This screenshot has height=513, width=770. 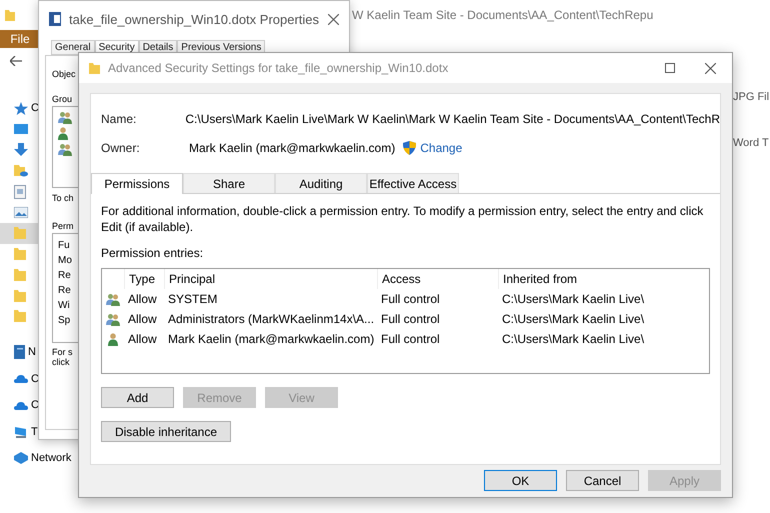 What do you see at coordinates (271, 339) in the screenshot?
I see `table-cell-text: Mark Kaelin (mark@markwkaelin.com)` at bounding box center [271, 339].